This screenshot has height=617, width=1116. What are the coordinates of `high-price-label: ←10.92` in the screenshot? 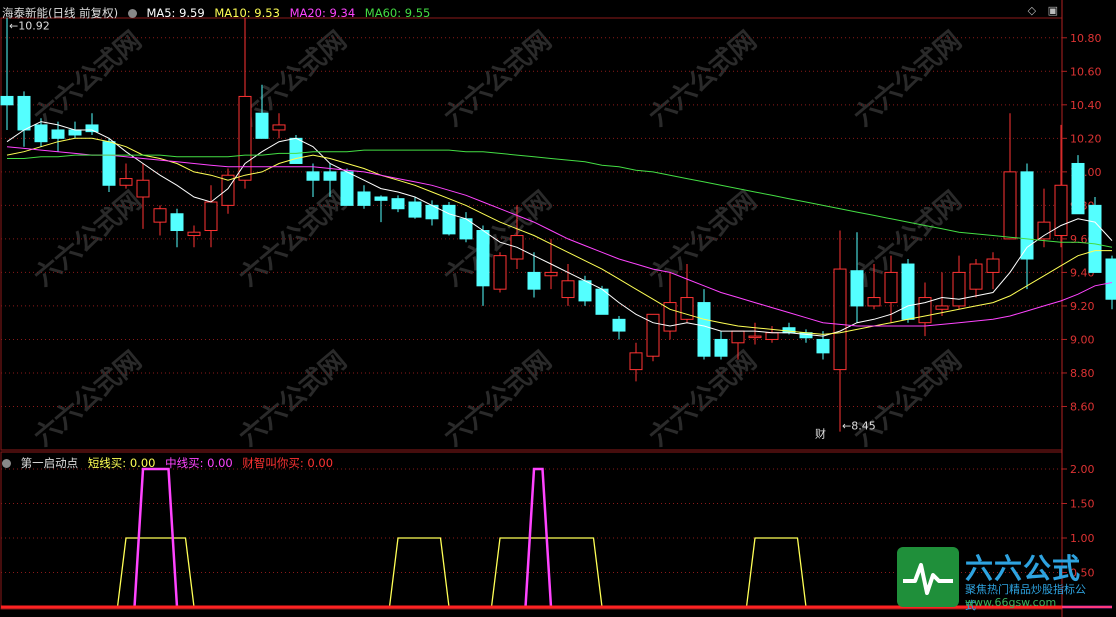 It's located at (29, 26).